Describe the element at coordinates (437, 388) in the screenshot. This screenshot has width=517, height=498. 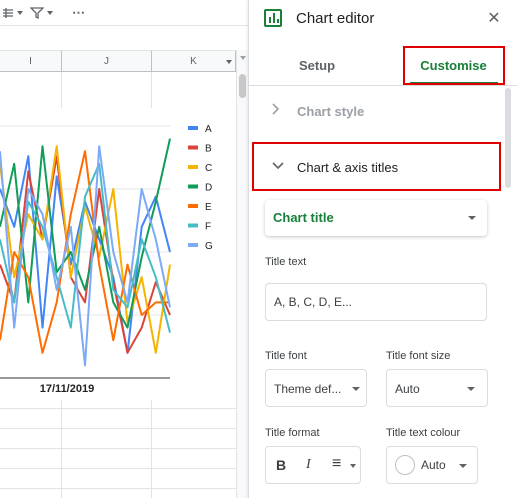
I see `title-font-size-select: Auto` at that location.